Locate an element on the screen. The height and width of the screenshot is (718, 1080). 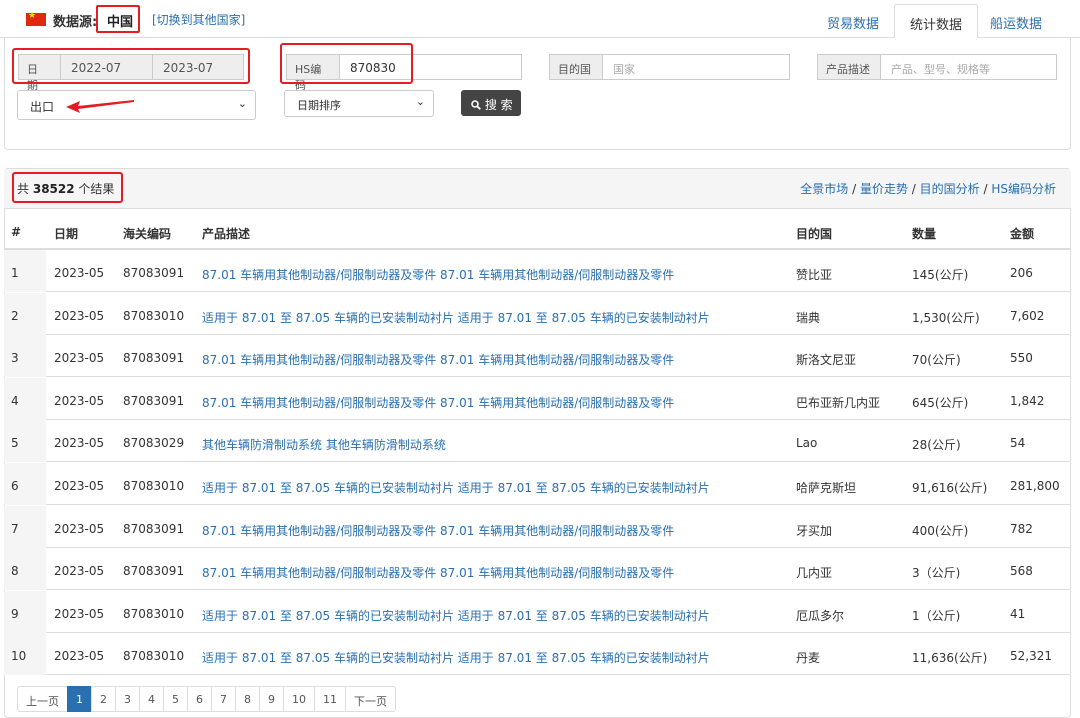
hs-code-highlight-box is located at coordinates (346, 63).